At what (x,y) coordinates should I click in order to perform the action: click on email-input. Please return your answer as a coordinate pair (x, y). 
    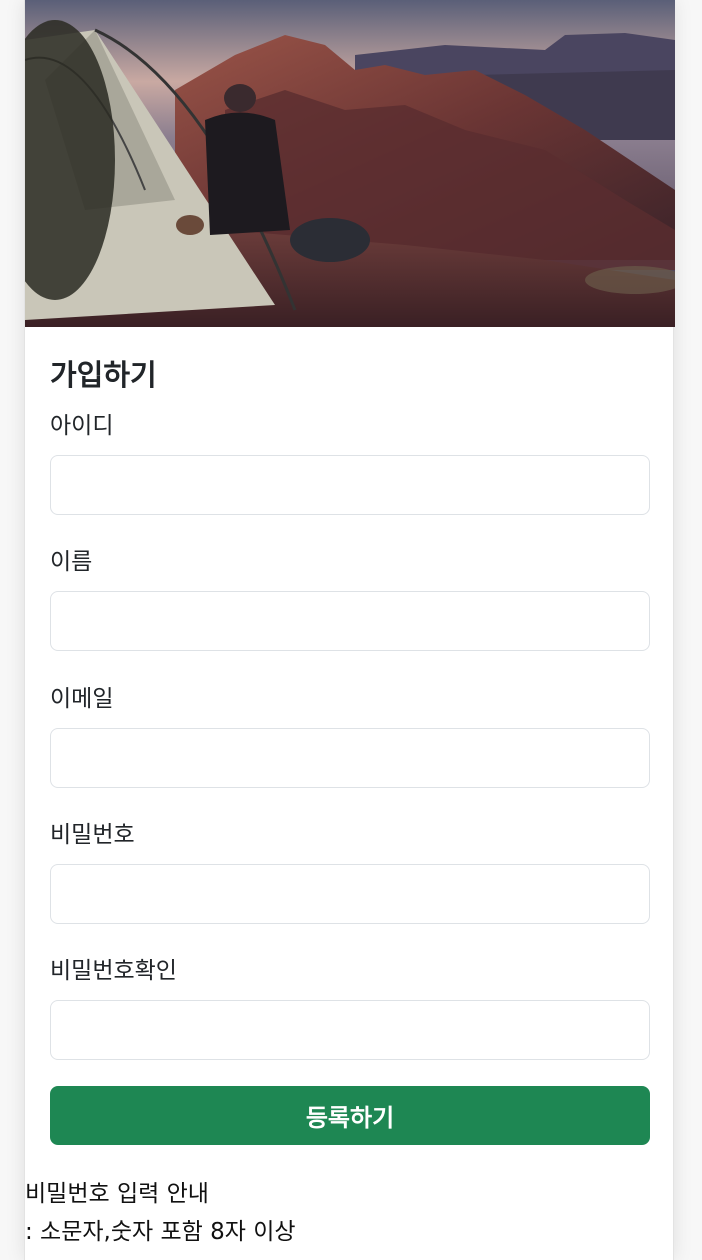
    Looking at the image, I should click on (350, 758).